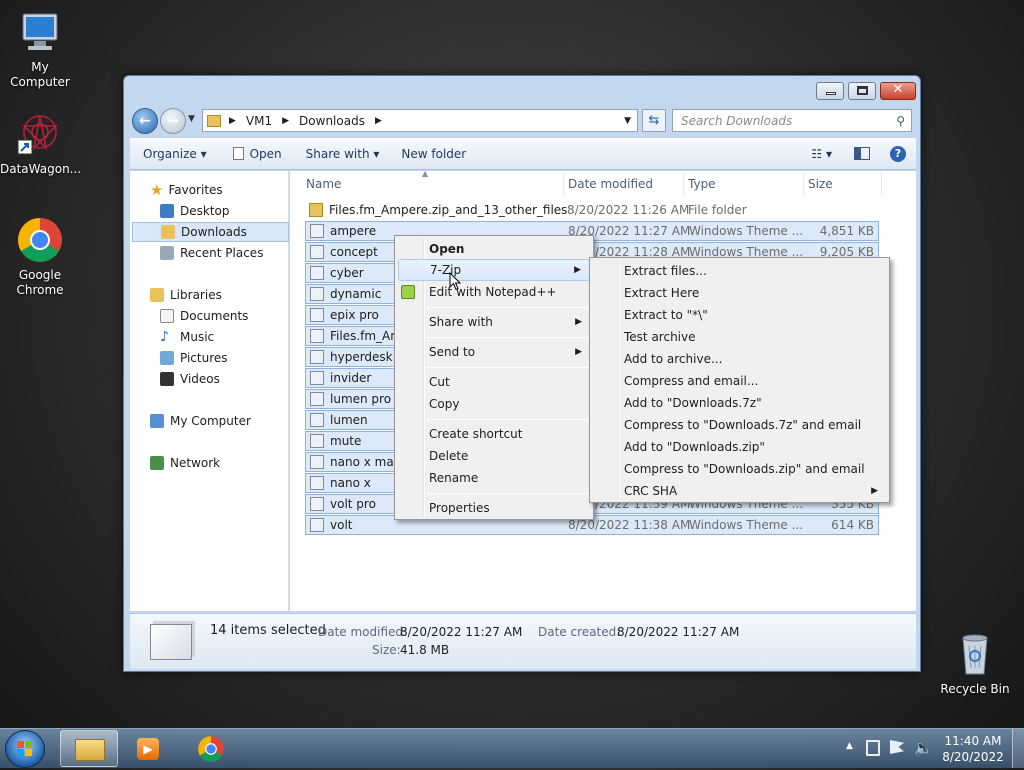  Describe the element at coordinates (214, 232) in the screenshot. I see `nav-label: Downloads` at that location.